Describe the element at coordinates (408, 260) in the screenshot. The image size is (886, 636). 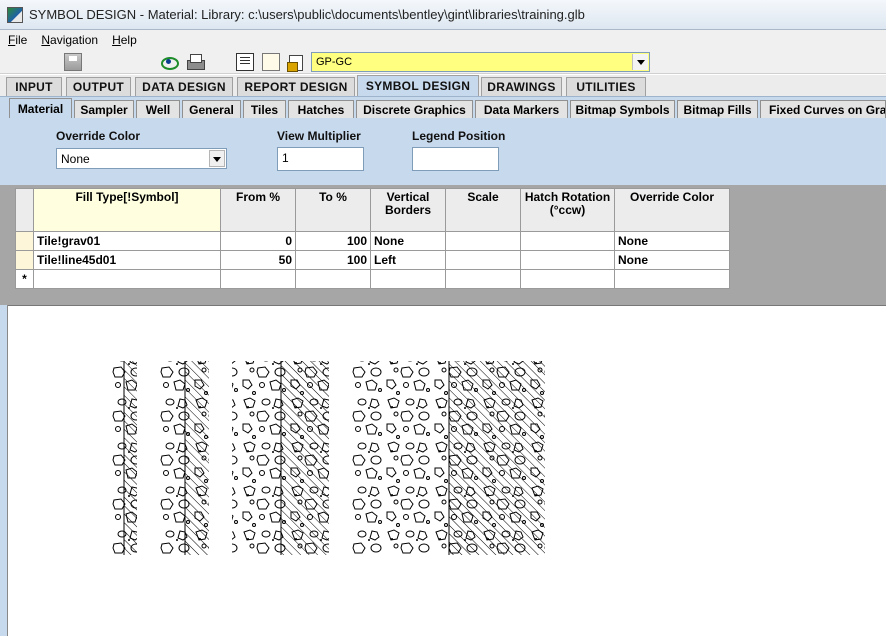
I see `cell-vertical-borders: Left` at that location.